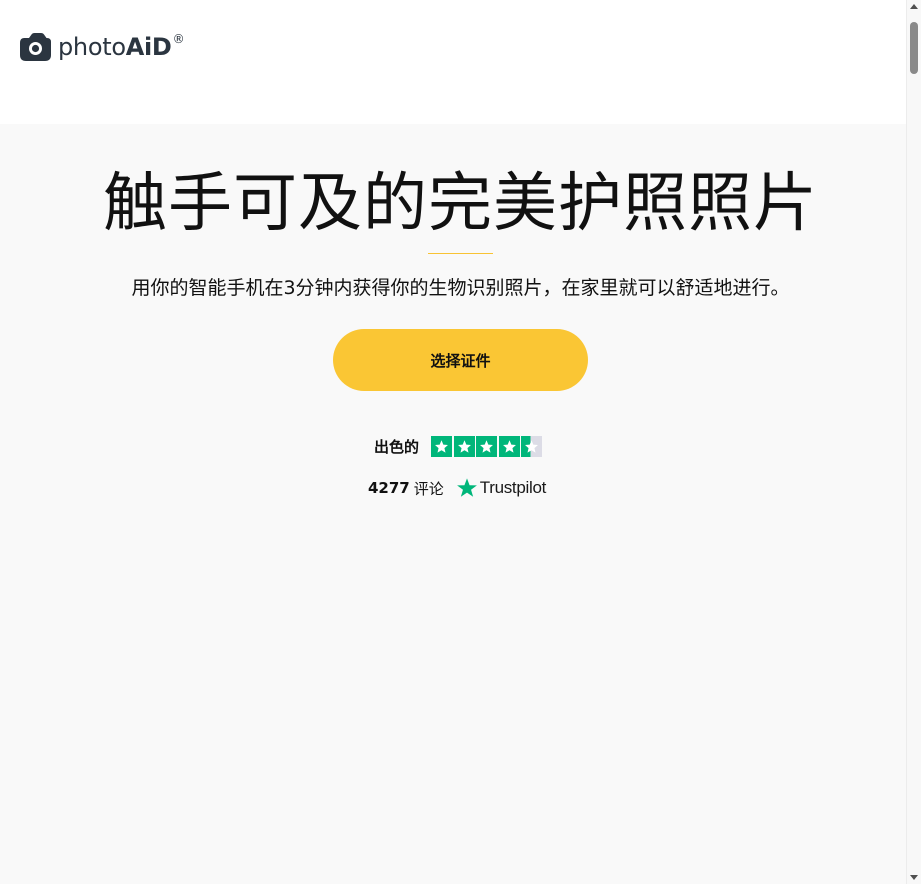 This screenshot has height=884, width=921. What do you see at coordinates (460, 360) in the screenshot?
I see `choose-document-button: 选择证件` at bounding box center [460, 360].